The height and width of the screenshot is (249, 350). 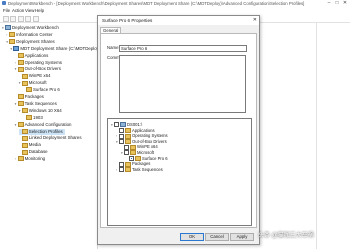 What do you see at coordinates (6, 10) in the screenshot?
I see `menu-file: File` at bounding box center [6, 10].